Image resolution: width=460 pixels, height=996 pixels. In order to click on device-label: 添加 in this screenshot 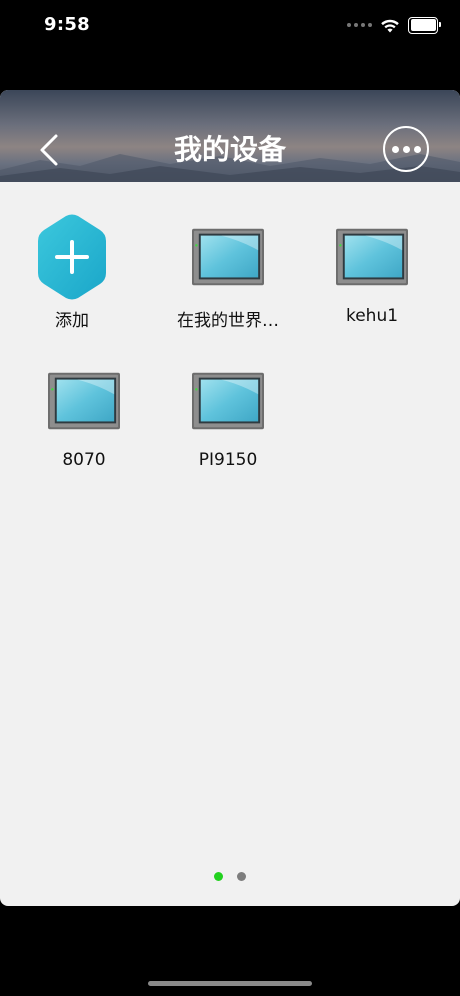, I will do `click(72, 321)`.